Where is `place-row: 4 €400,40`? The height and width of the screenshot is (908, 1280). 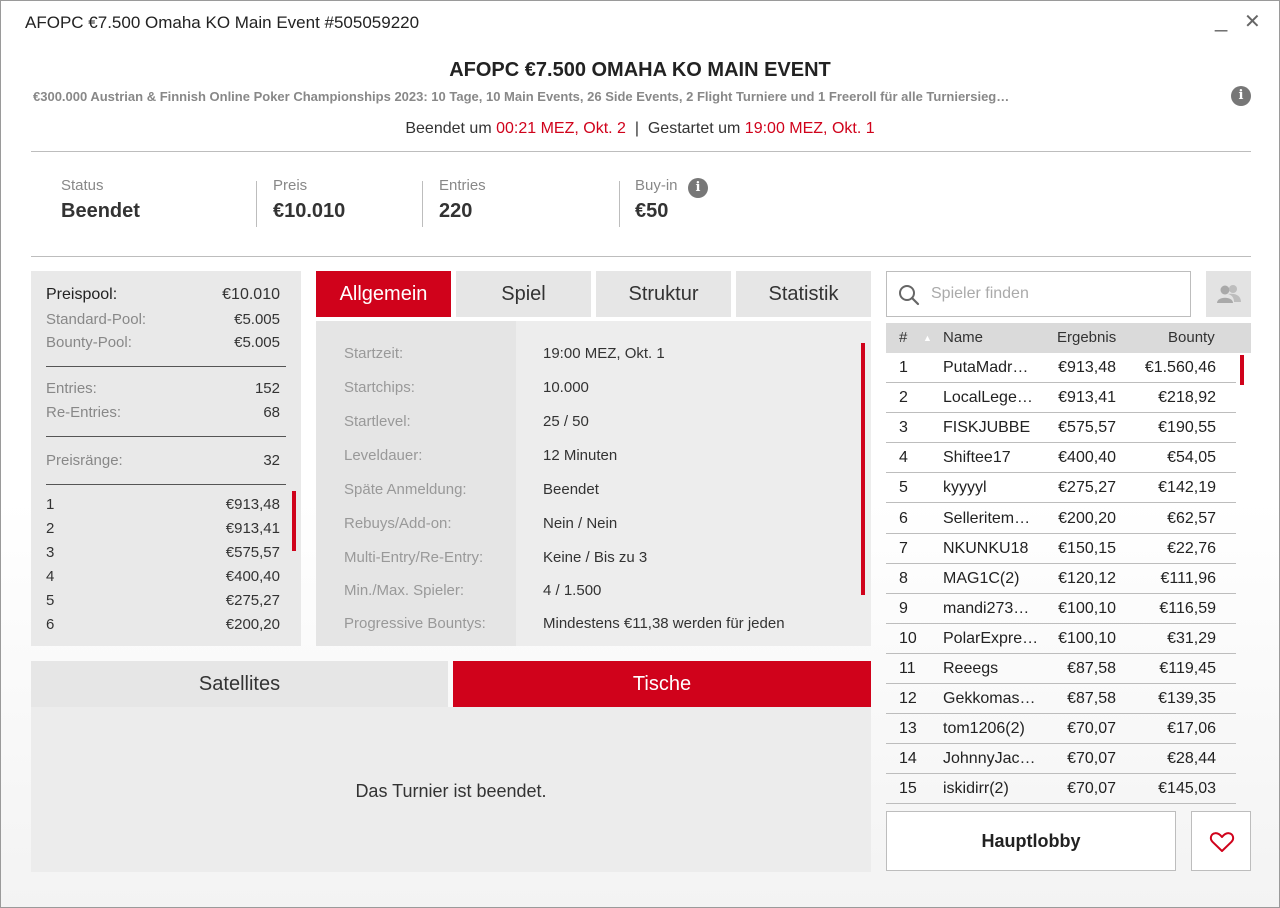
place-row: 4 €400,40 is located at coordinates (163, 576).